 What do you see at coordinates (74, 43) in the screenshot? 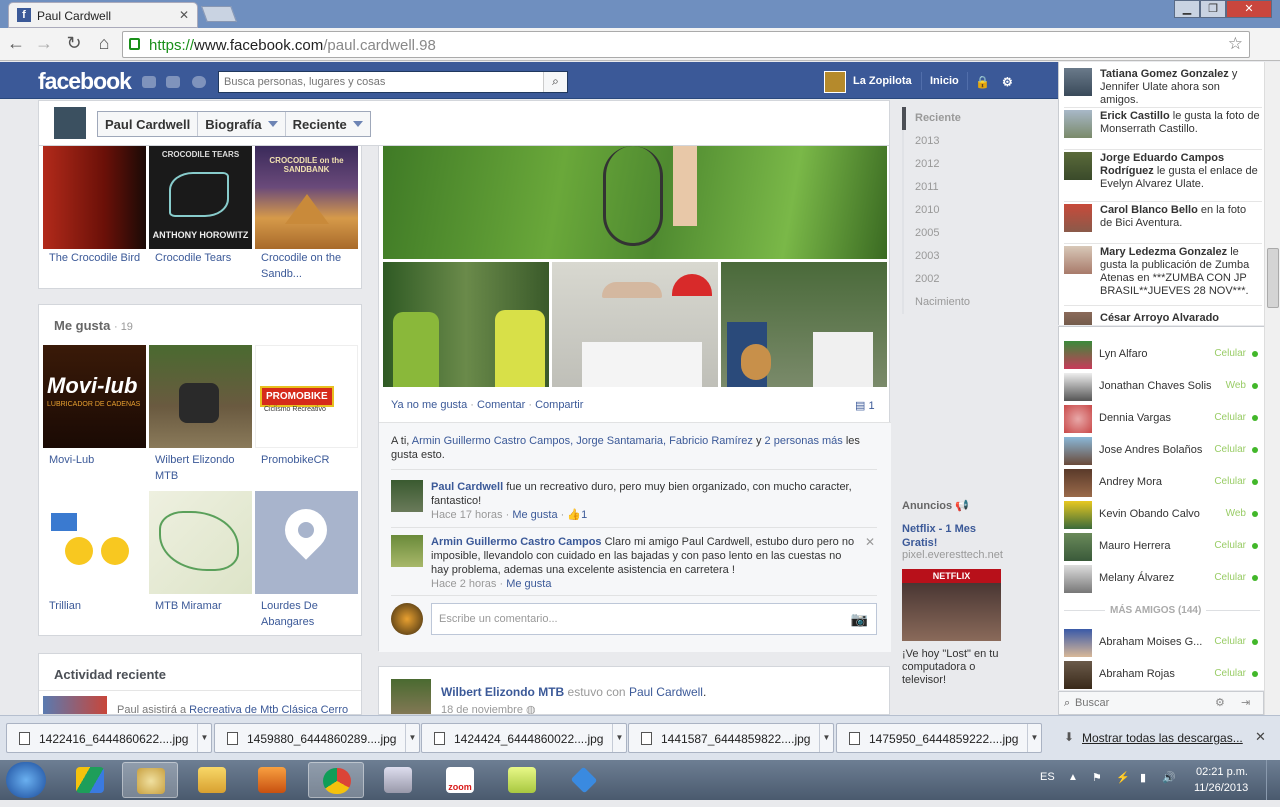
I see `reload-icon: ↻` at bounding box center [74, 43].